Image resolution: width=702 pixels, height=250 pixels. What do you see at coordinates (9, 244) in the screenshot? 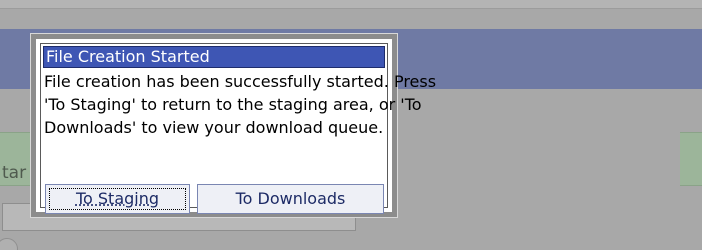
I see `background-radio` at bounding box center [9, 244].